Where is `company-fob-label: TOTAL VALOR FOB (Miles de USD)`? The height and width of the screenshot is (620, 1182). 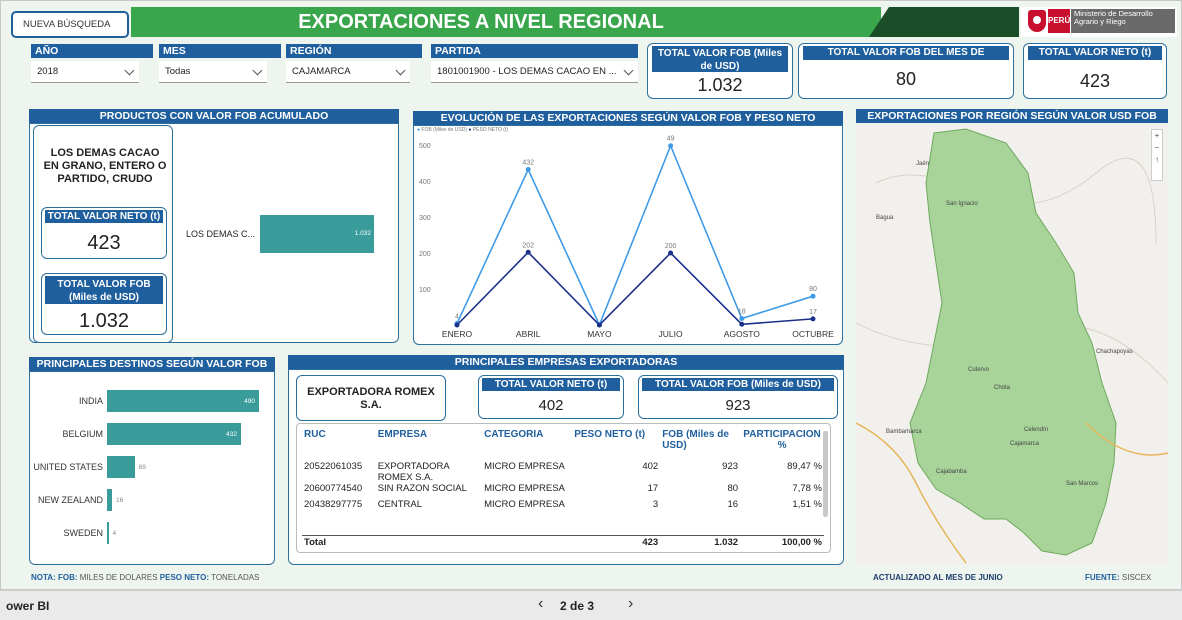
company-fob-label: TOTAL VALOR FOB (Miles de USD) is located at coordinates (738, 384).